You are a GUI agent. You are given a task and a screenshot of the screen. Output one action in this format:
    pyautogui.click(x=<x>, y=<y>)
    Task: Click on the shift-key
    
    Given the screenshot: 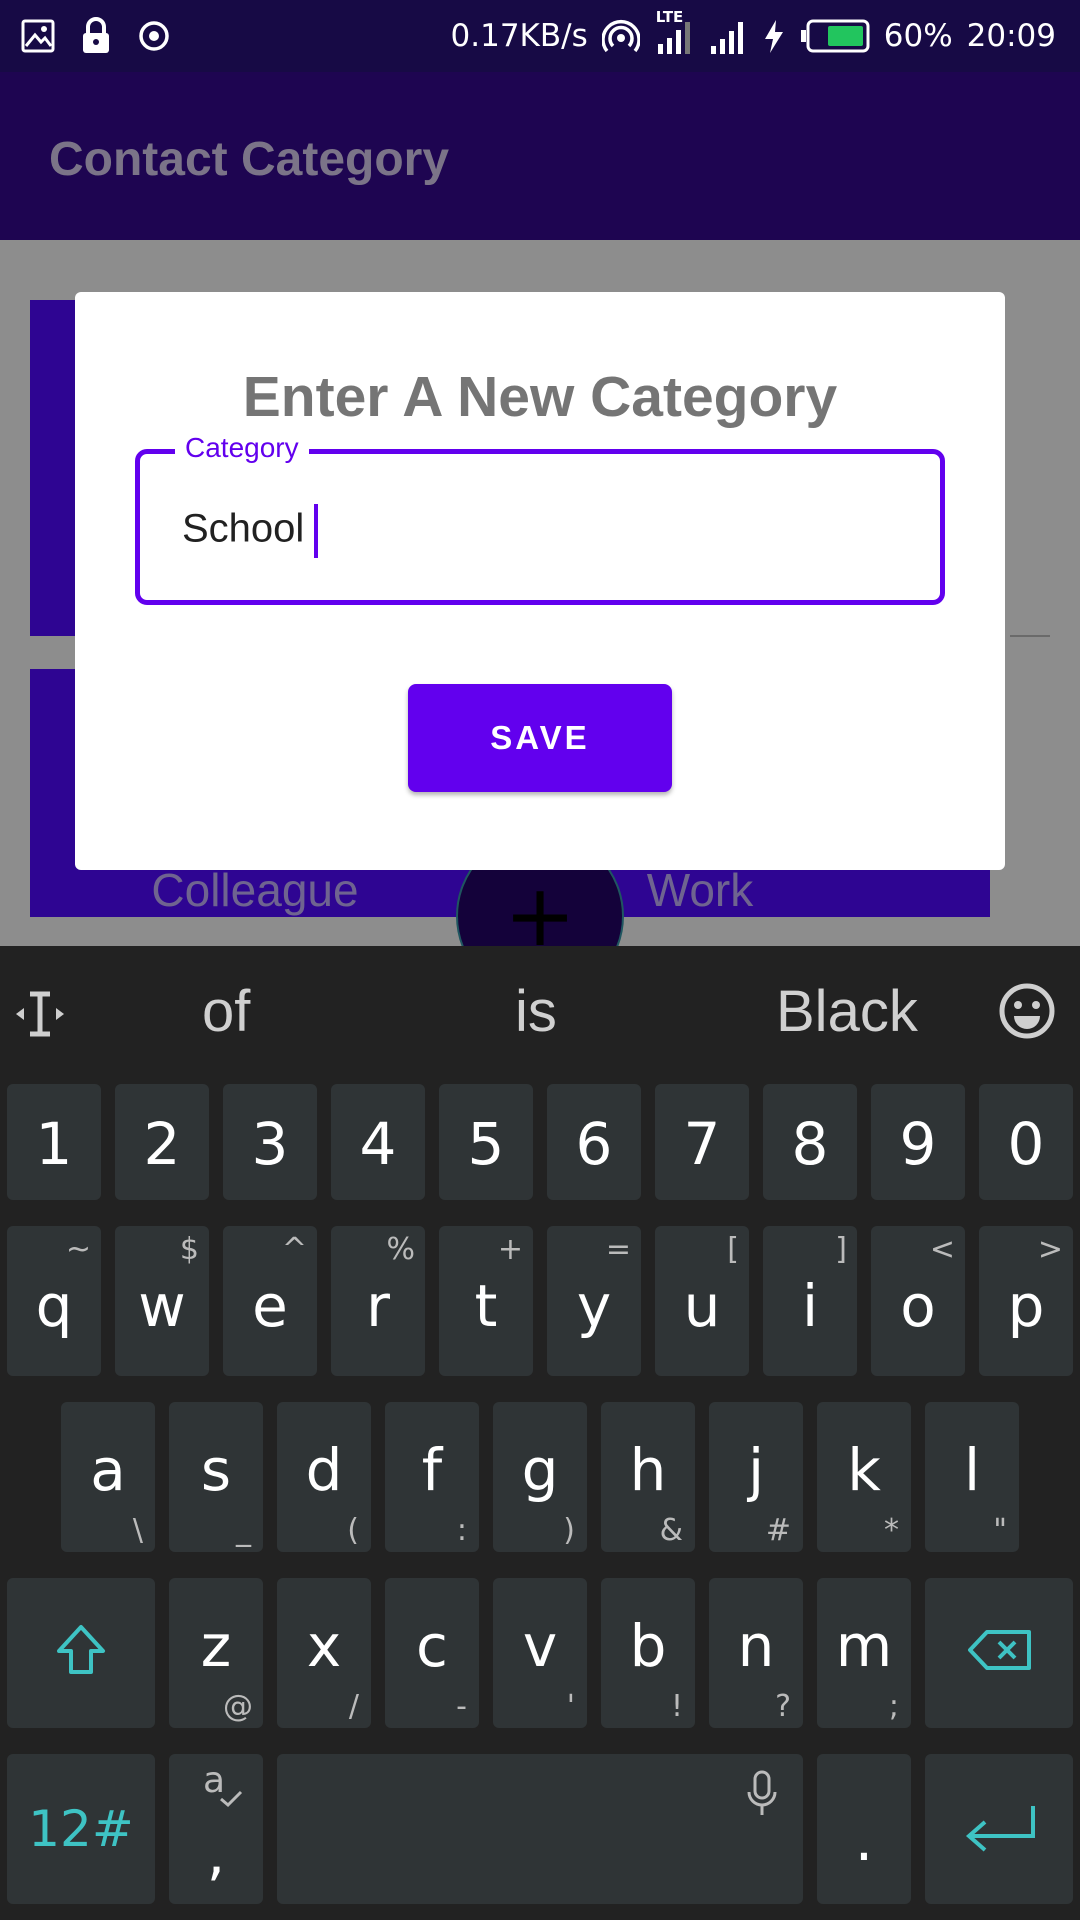 What is the action you would take?
    pyautogui.click(x=81, y=1653)
    